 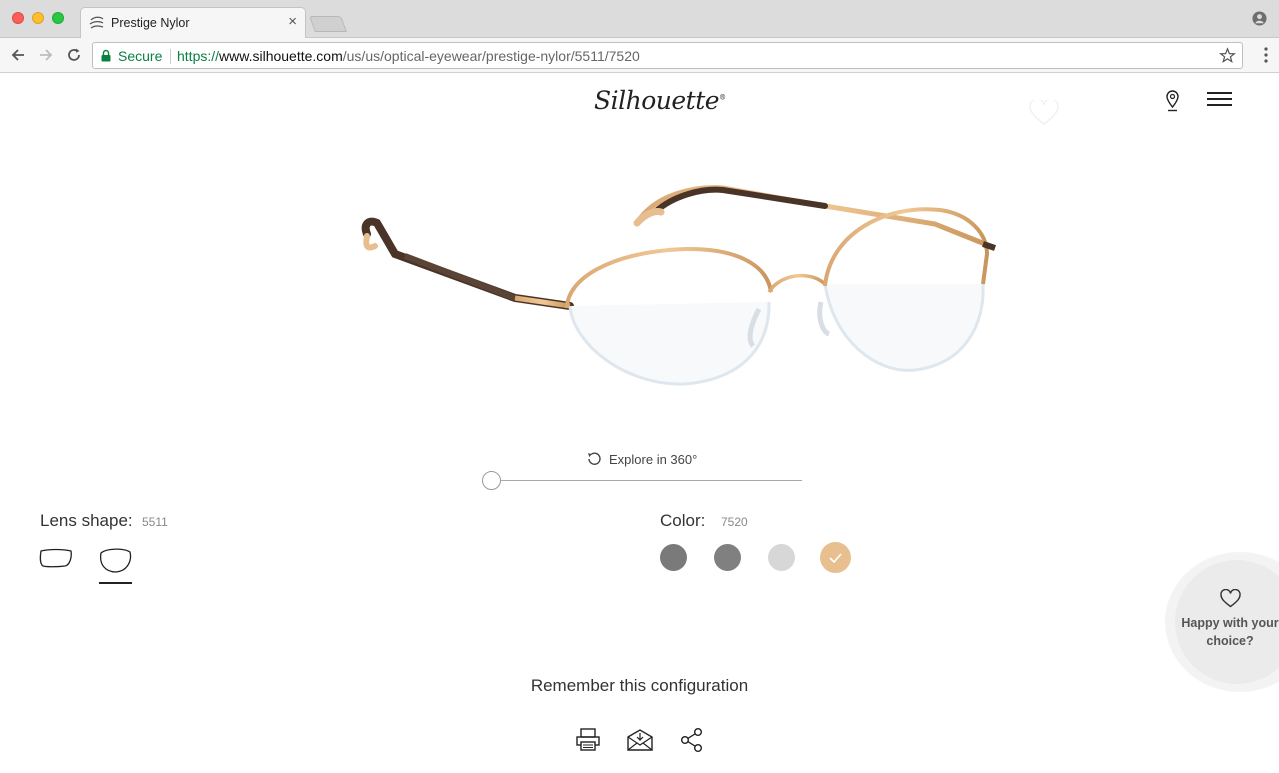 I want to click on profile-icon, so click(x=1259, y=18).